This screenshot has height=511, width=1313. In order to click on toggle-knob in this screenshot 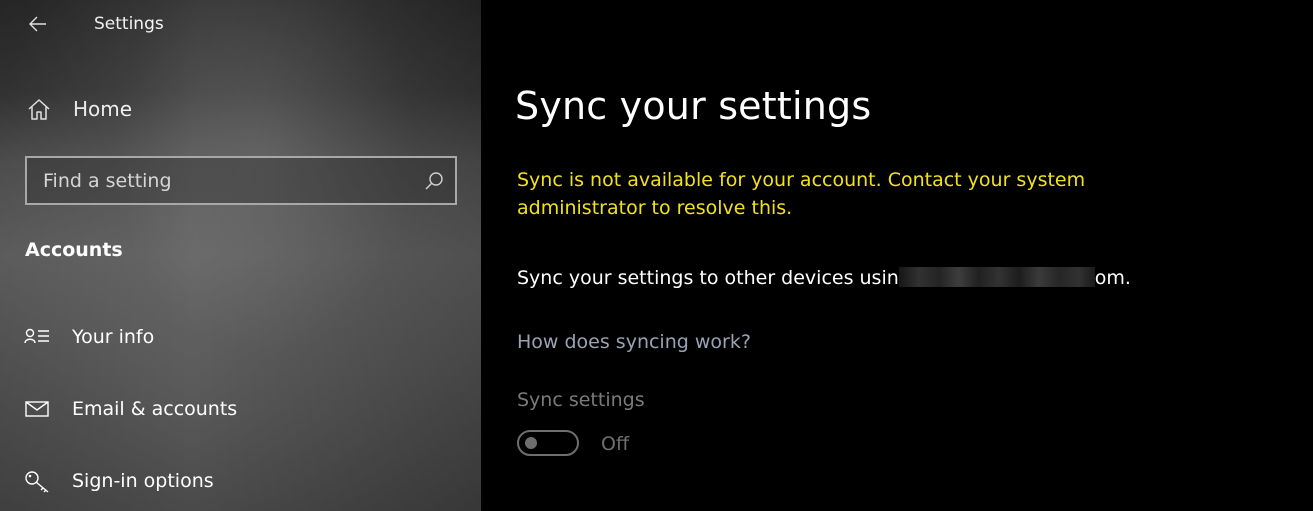, I will do `click(531, 443)`.